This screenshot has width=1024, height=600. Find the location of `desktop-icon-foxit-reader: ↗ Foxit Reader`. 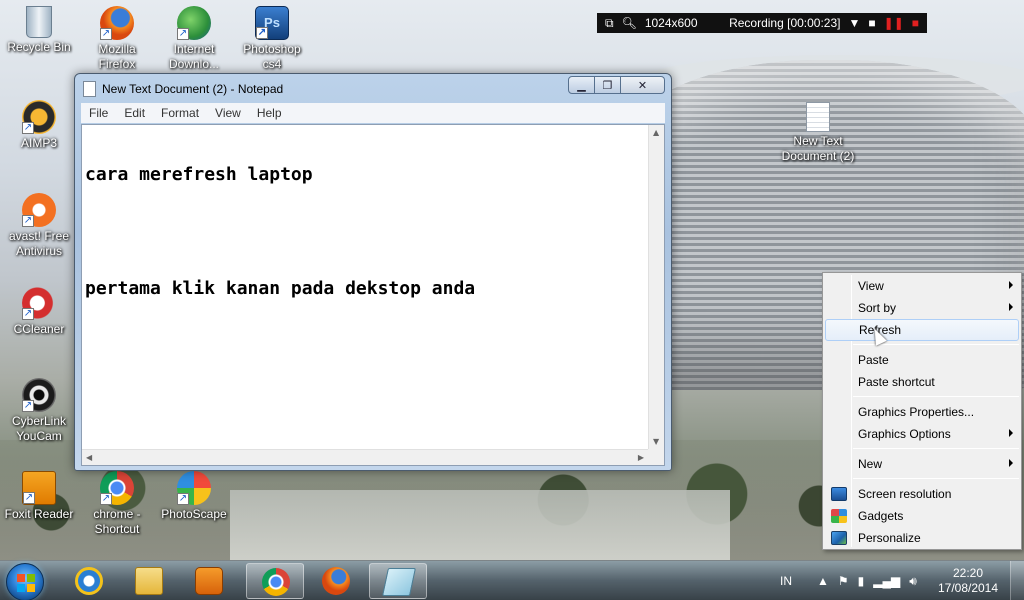

desktop-icon-foxit-reader: ↗ Foxit Reader is located at coordinates (39, 496).